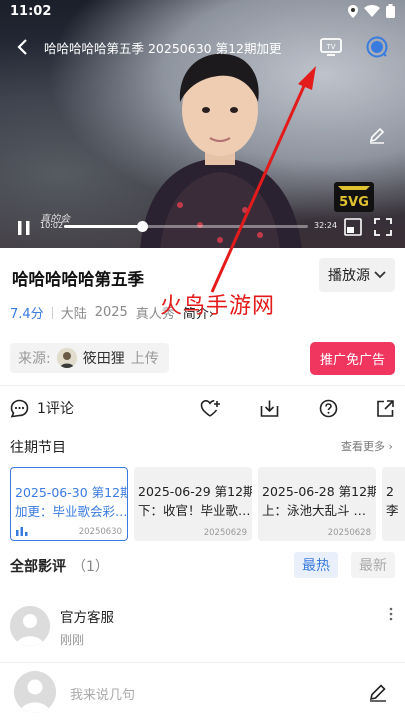 The width and height of the screenshot is (405, 720). What do you see at coordinates (353, 11) in the screenshot?
I see `location-icon` at bounding box center [353, 11].